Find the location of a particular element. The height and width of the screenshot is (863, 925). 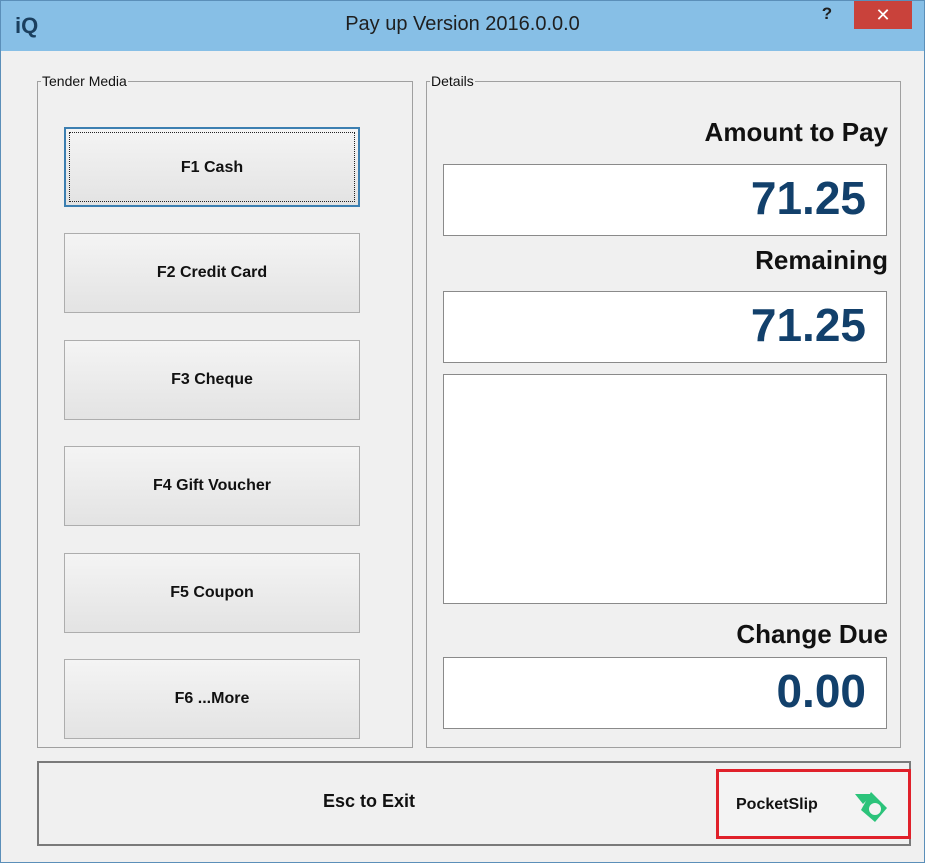

title-bar: iQ Pay up Version 2016.0.0.0 ? ✕ is located at coordinates (462, 26).